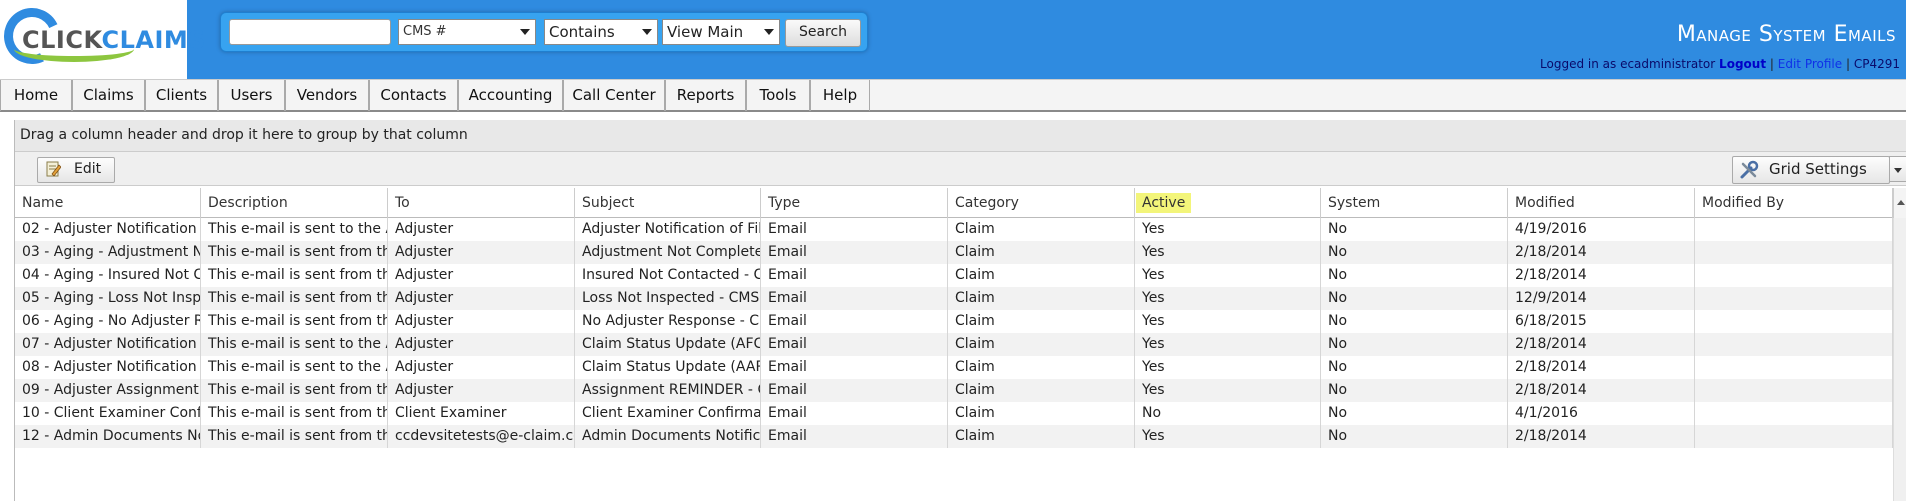 Image resolution: width=1906 pixels, height=501 pixels. What do you see at coordinates (1899, 203) in the screenshot?
I see `scroll-up-button` at bounding box center [1899, 203].